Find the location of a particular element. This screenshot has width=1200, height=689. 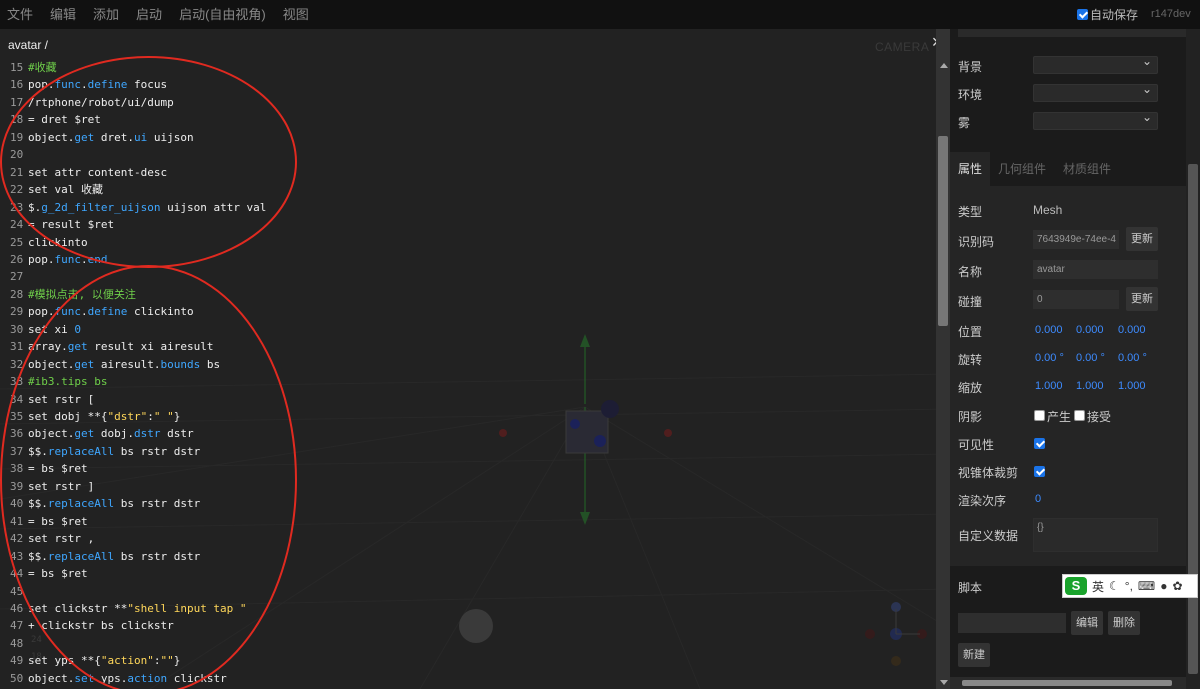

line-number: 45 is located at coordinates (17, 591).